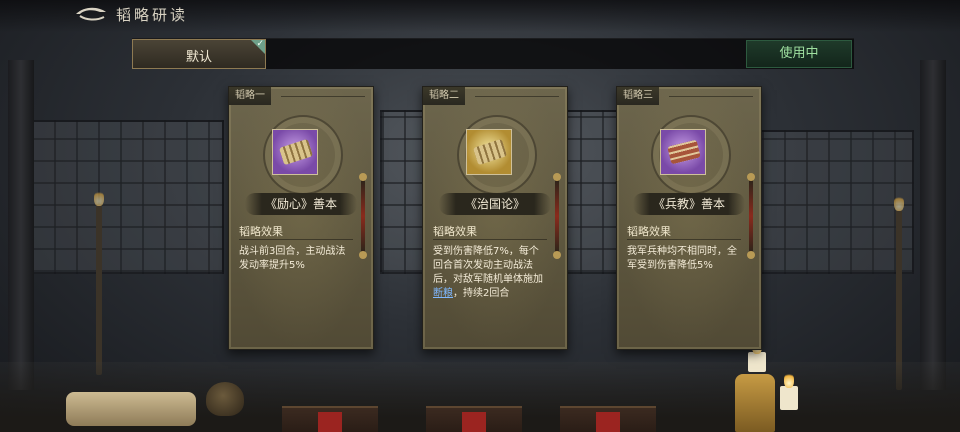 This screenshot has height=432, width=960. I want to click on tab-default: 默认 ✓, so click(199, 54).